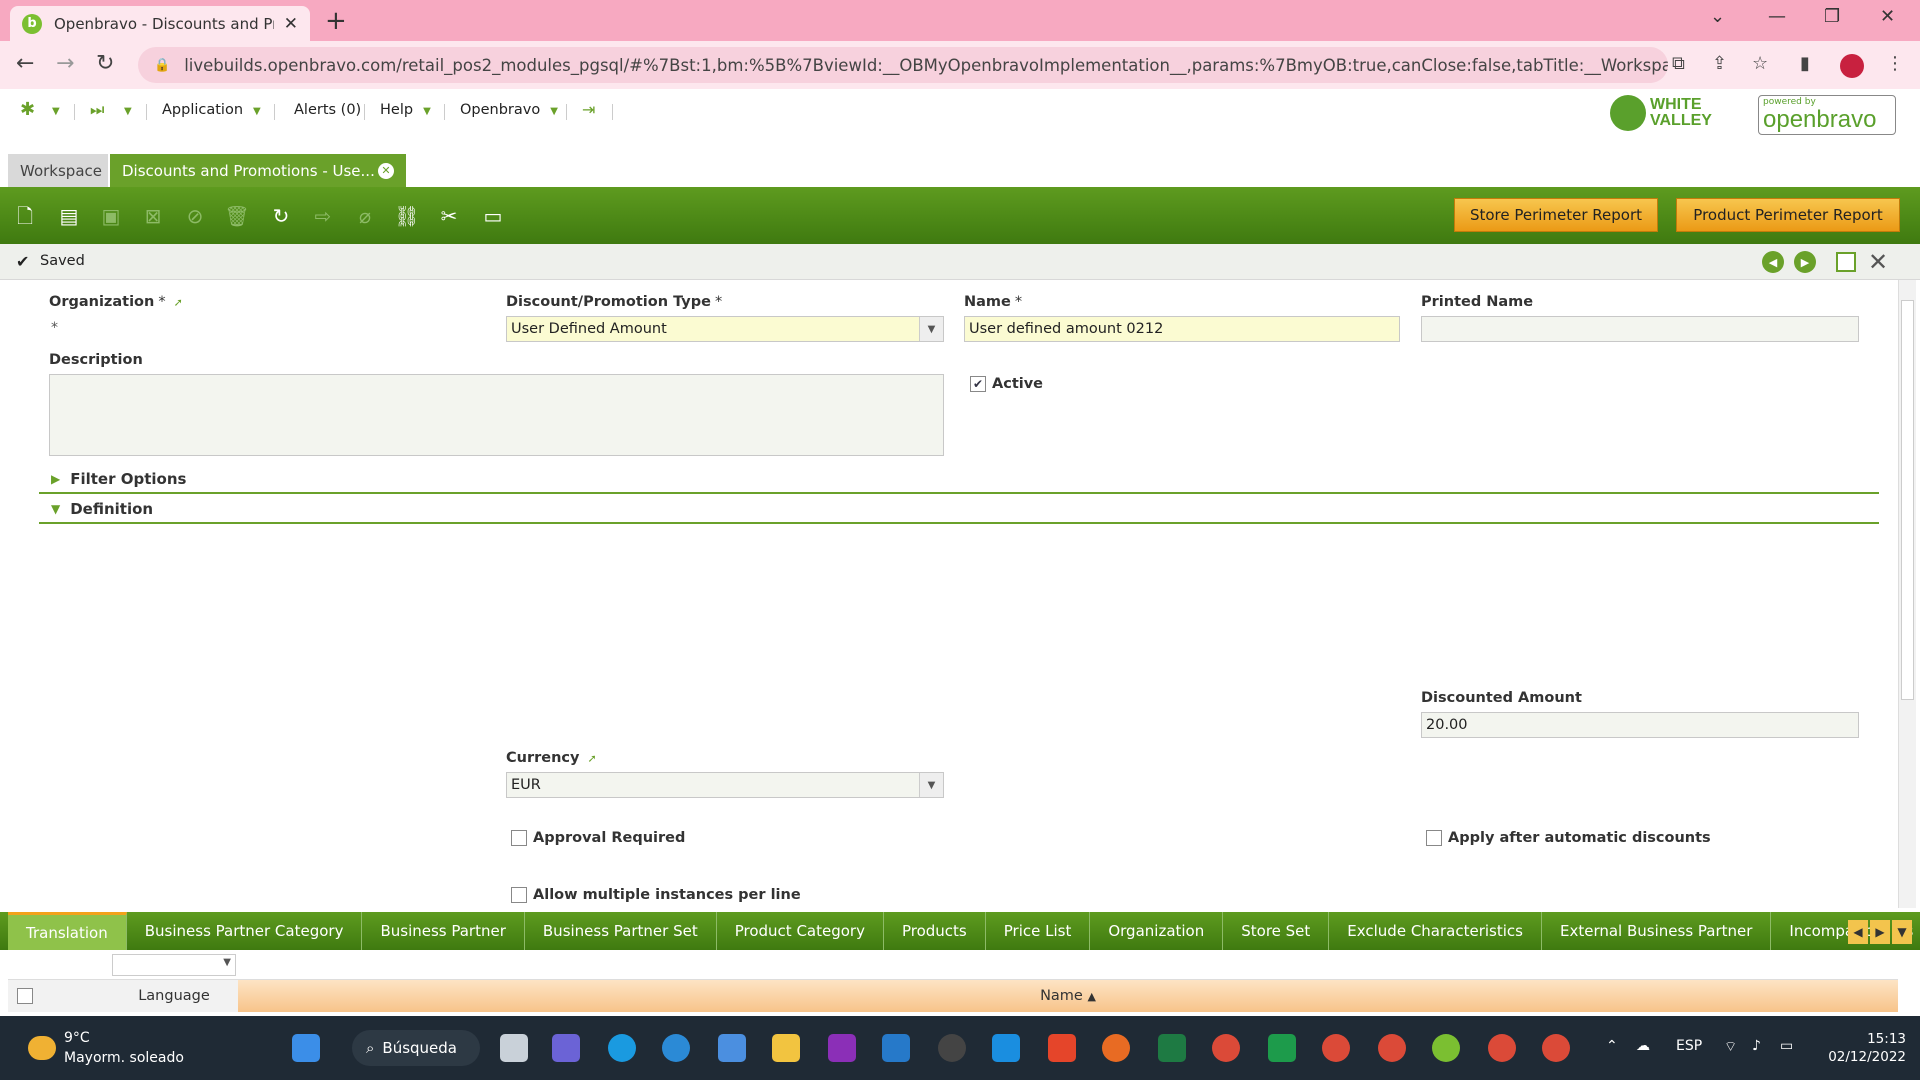 This screenshot has height=1080, width=1920. What do you see at coordinates (25, 996) in the screenshot?
I see `select-all-checkbox` at bounding box center [25, 996].